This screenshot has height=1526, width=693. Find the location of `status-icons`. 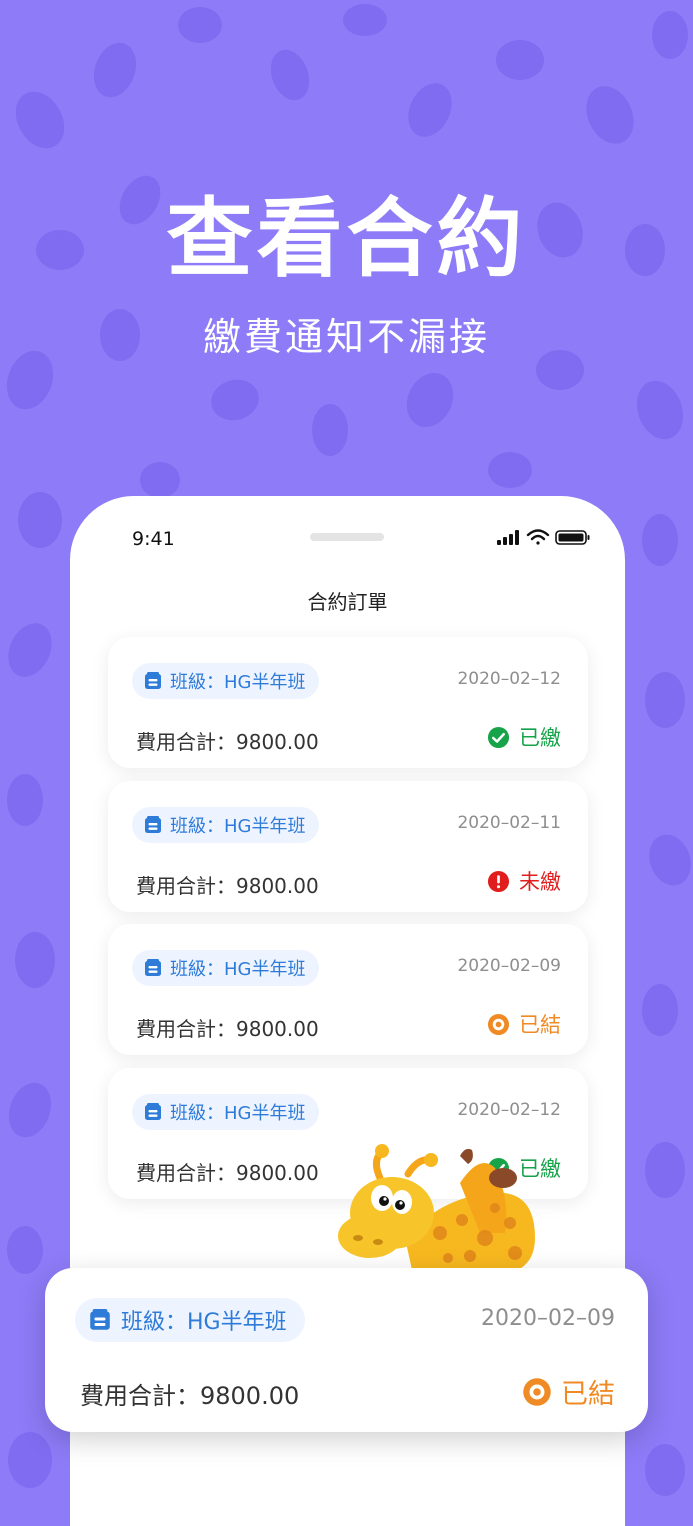

status-icons is located at coordinates (543, 537).